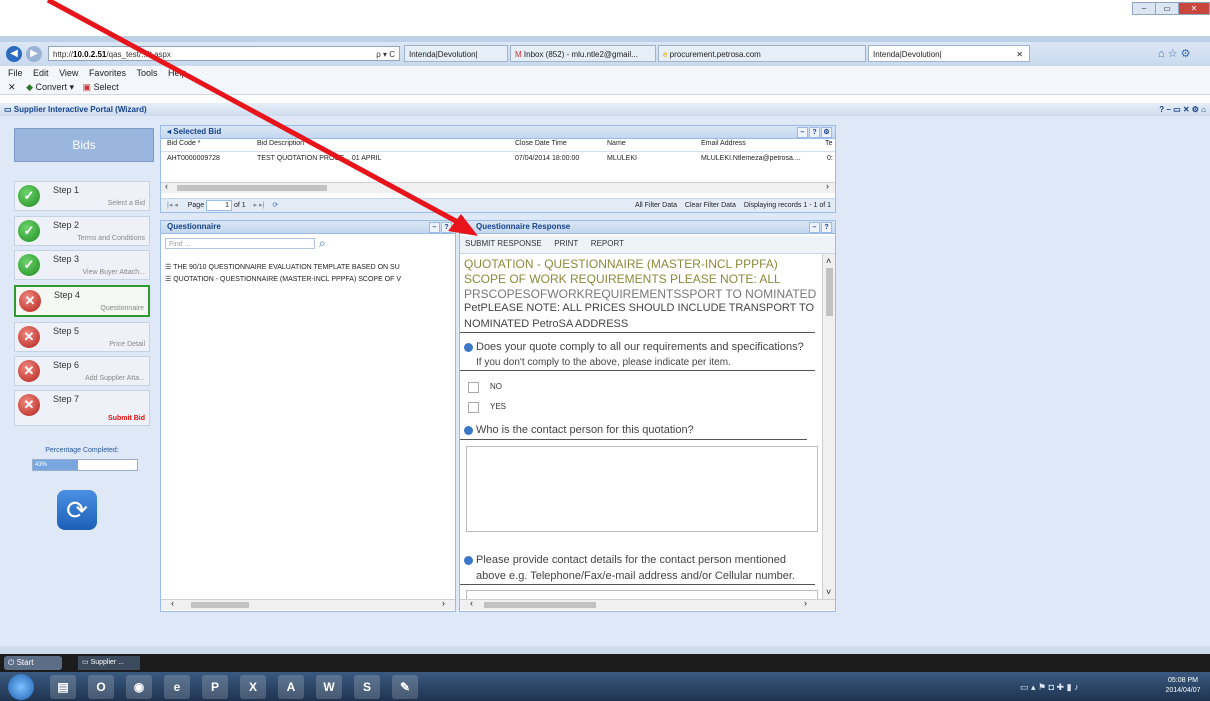 Image resolution: width=1210 pixels, height=701 pixels. Describe the element at coordinates (473, 407) in the screenshot. I see `yes-checkbox` at that location.